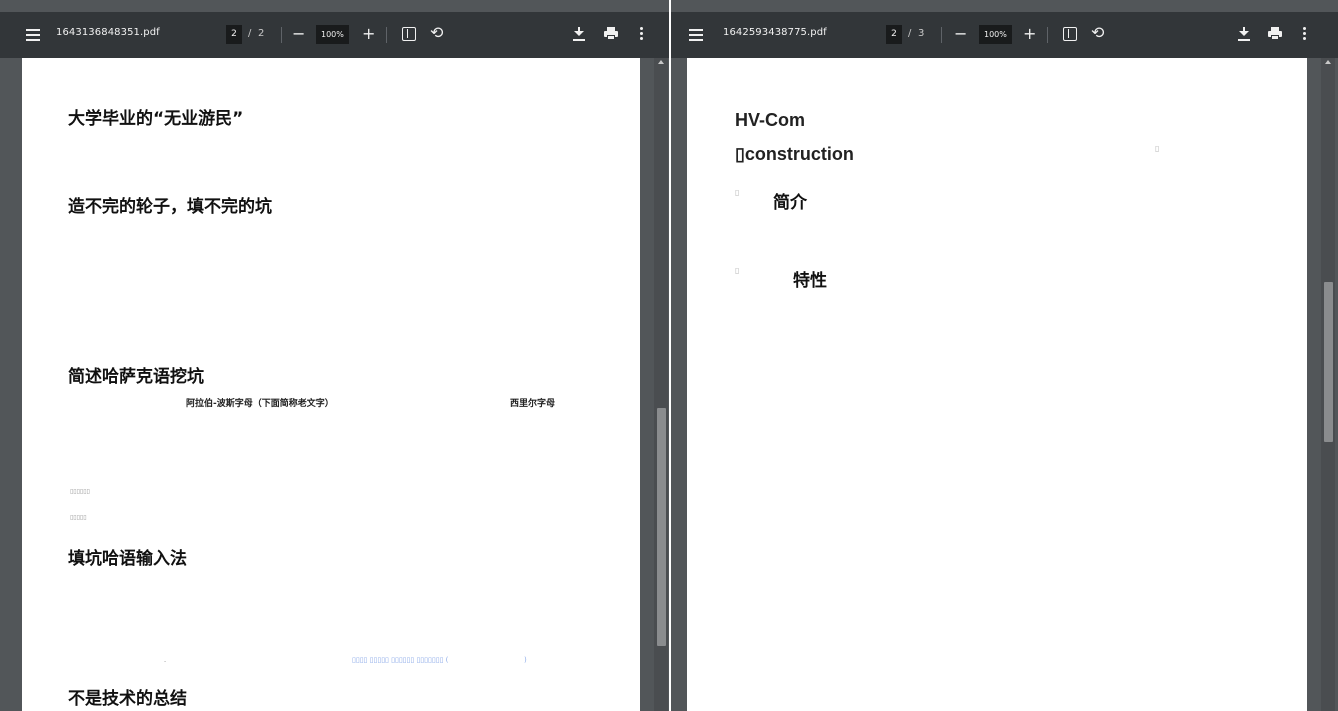  What do you see at coordinates (260, 404) in the screenshot?
I see `label-arabic-persian-script: 阿拉伯-波斯字母（下面简称老文字）` at bounding box center [260, 404].